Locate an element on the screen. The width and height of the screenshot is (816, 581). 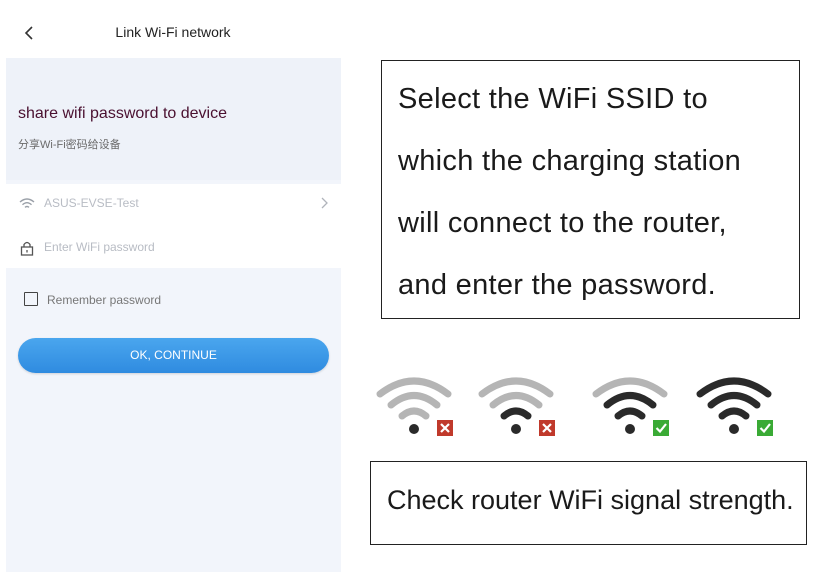
ssid-value: ASUS-EVSE-Test is located at coordinates (91, 203).